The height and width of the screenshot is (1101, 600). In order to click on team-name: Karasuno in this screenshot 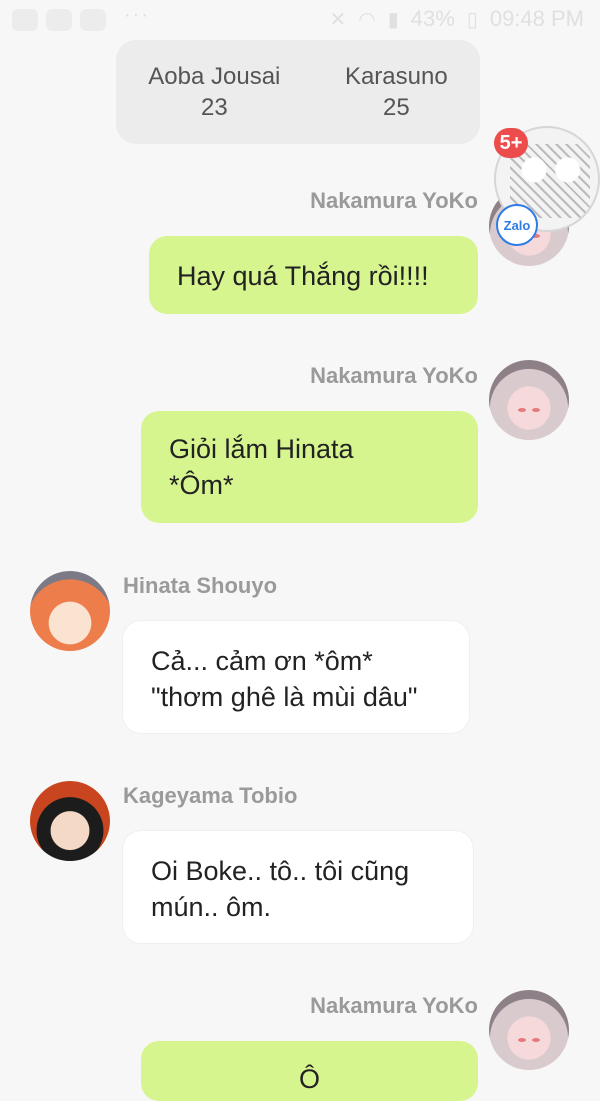, I will do `click(396, 76)`.